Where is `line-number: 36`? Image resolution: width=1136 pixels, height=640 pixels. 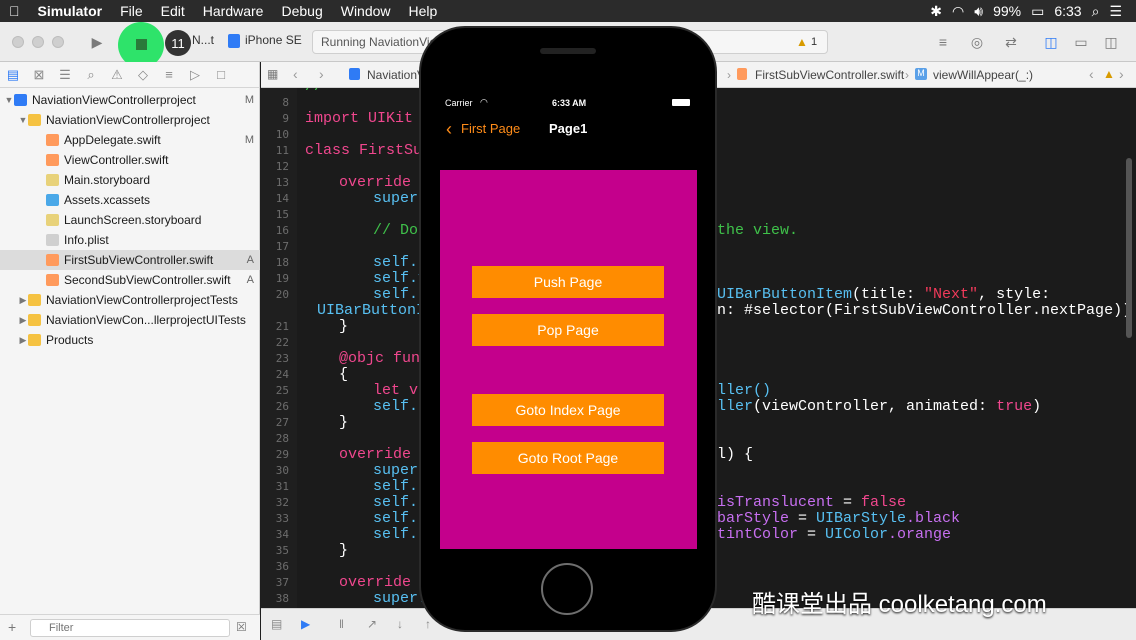 line-number: 36 is located at coordinates (275, 566).